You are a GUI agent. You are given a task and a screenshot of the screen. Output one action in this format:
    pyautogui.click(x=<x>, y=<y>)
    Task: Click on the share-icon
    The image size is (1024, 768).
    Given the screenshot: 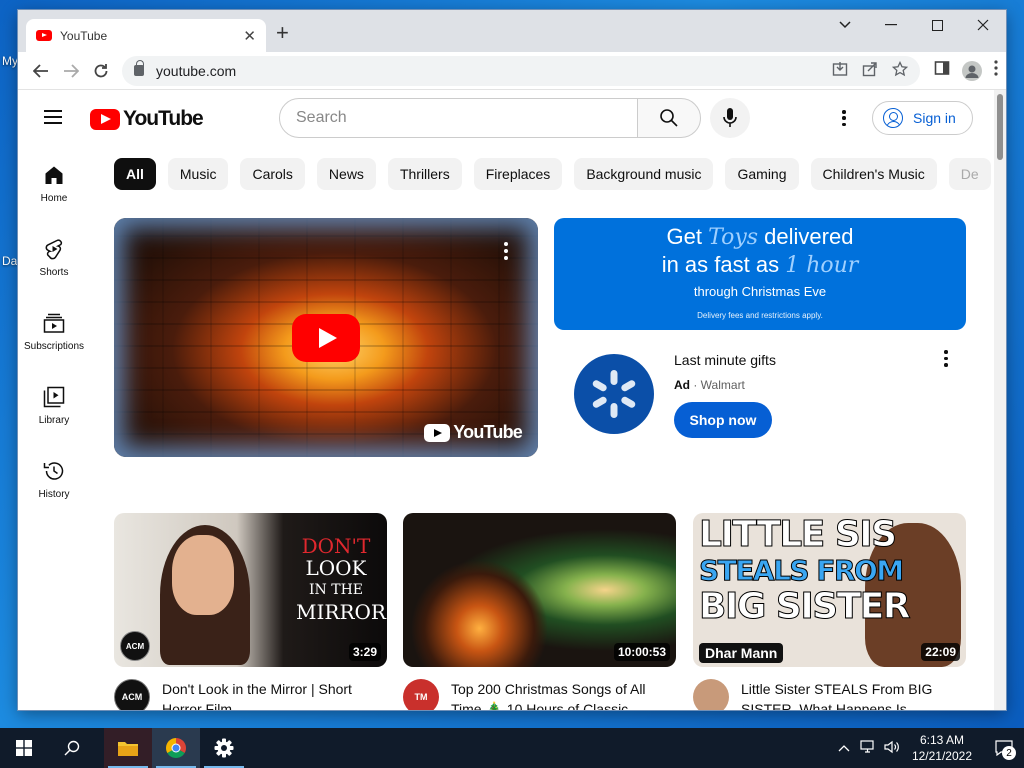 What is the action you would take?
    pyautogui.click(x=870, y=70)
    